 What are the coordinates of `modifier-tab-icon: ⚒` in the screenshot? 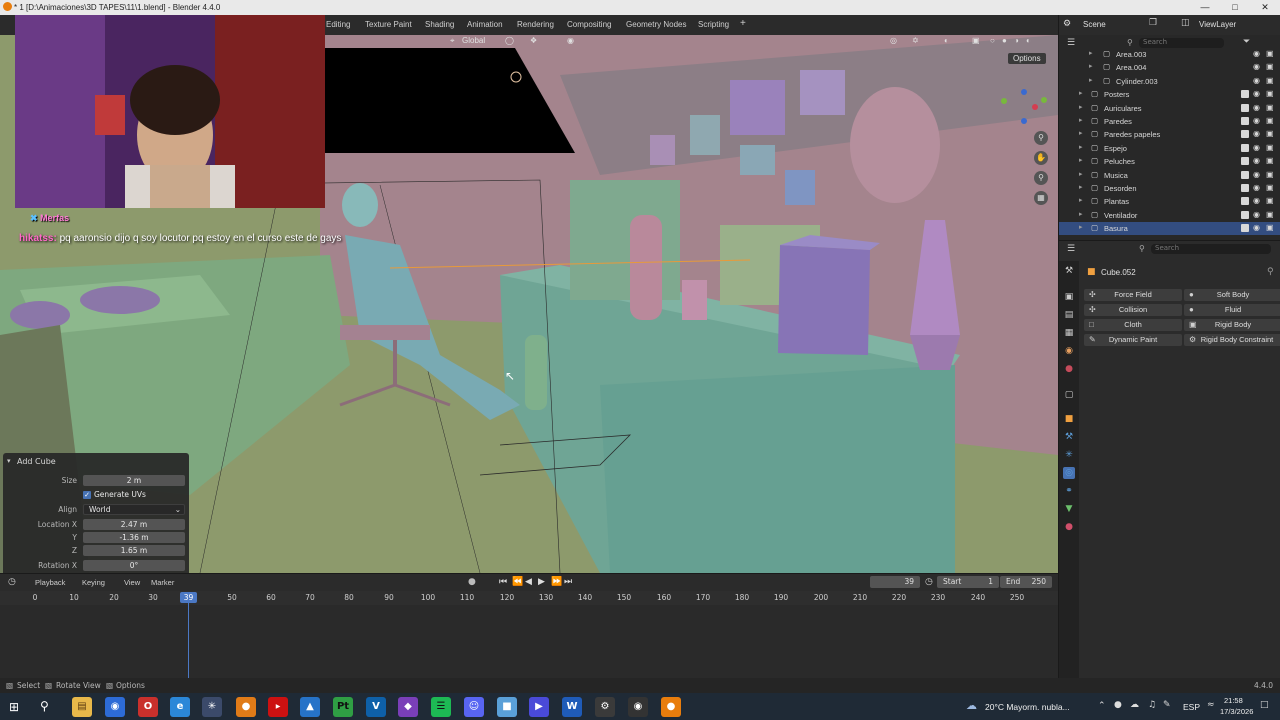 It's located at (1069, 437).